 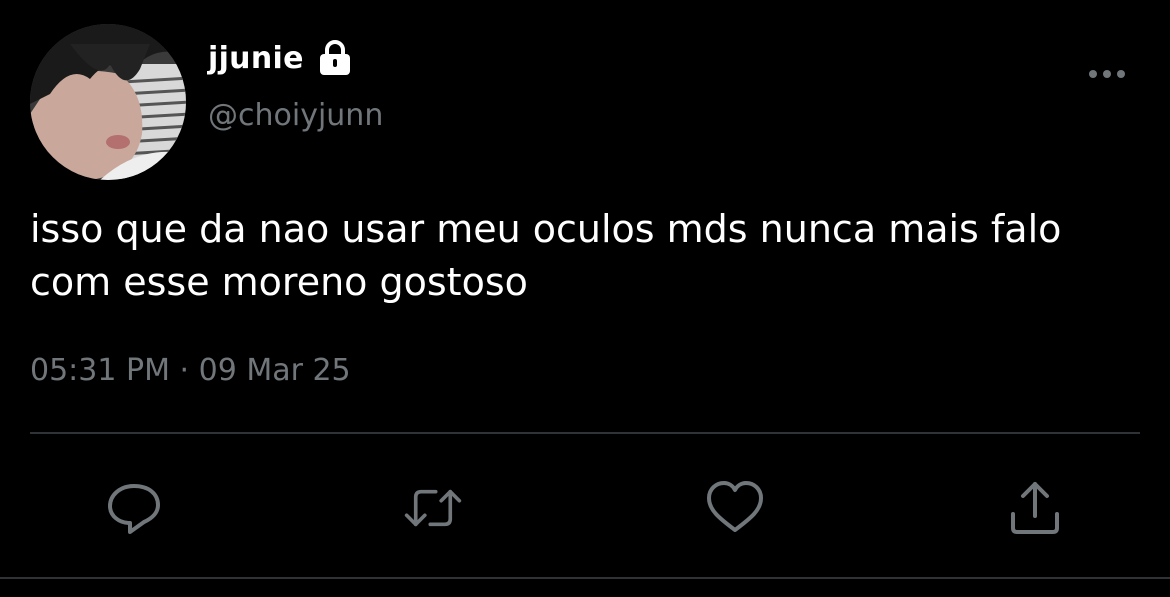 I want to click on reply-button, so click(x=134, y=508).